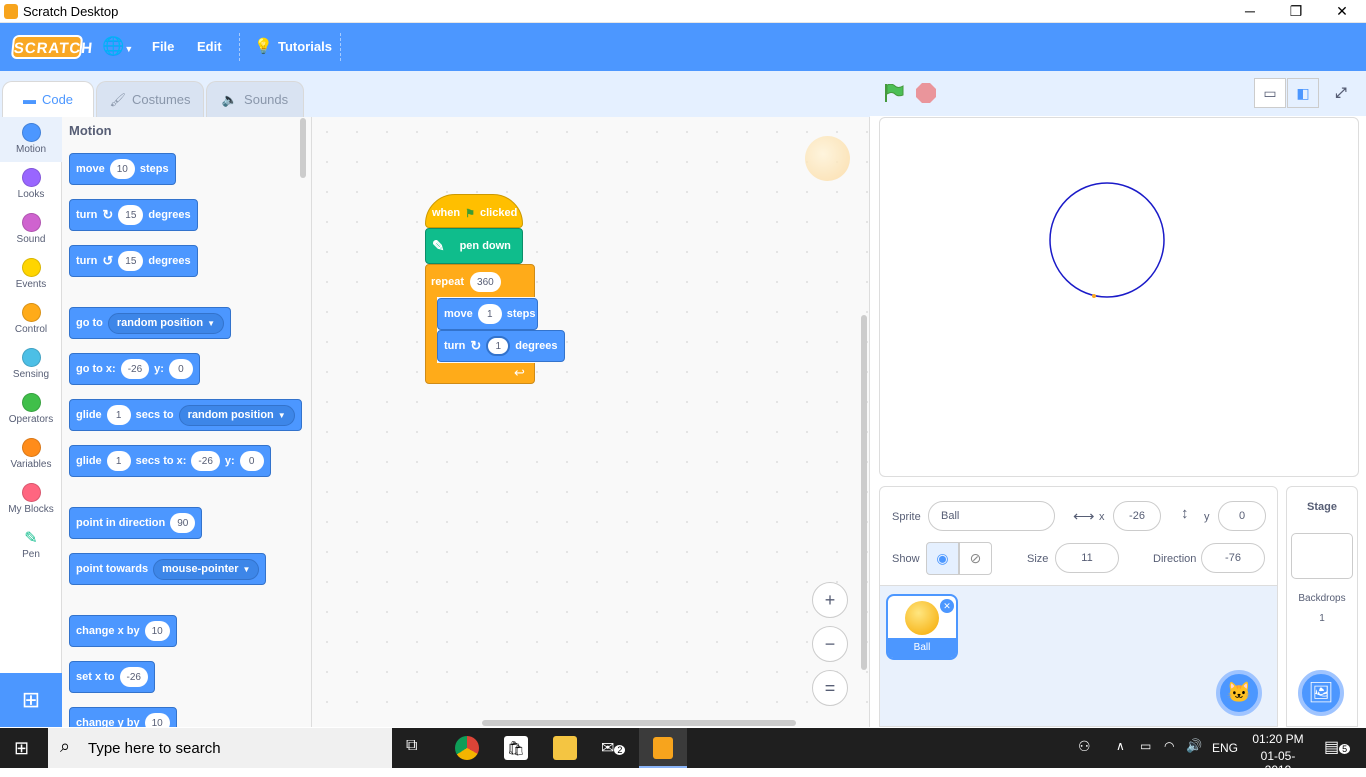  I want to click on fullscreen-button: ⤢, so click(1341, 93).